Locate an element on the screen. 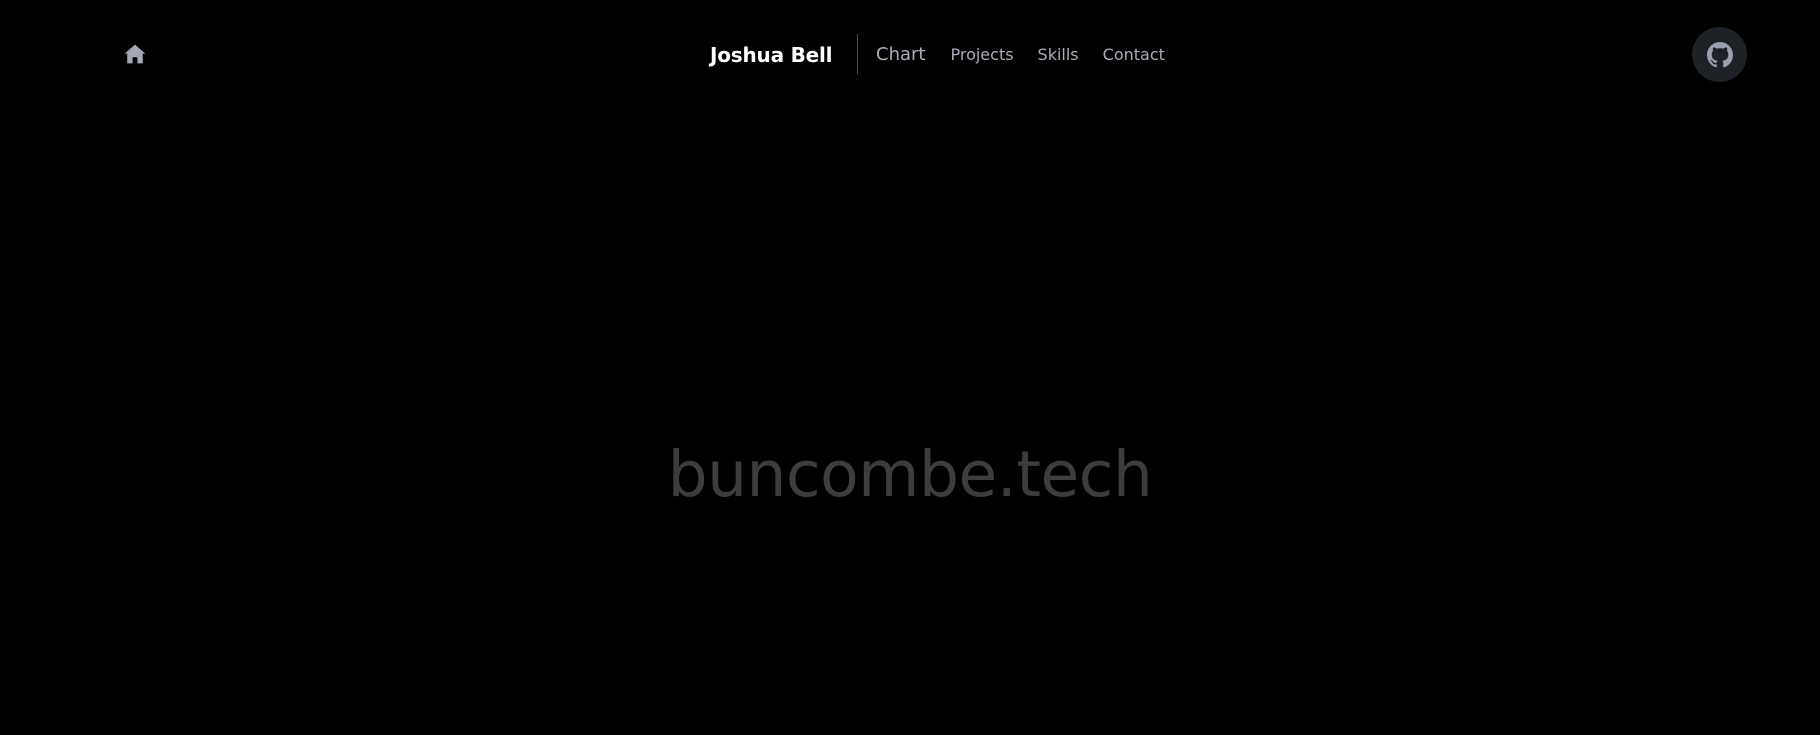  nav-link-chart: Chart is located at coordinates (900, 55).